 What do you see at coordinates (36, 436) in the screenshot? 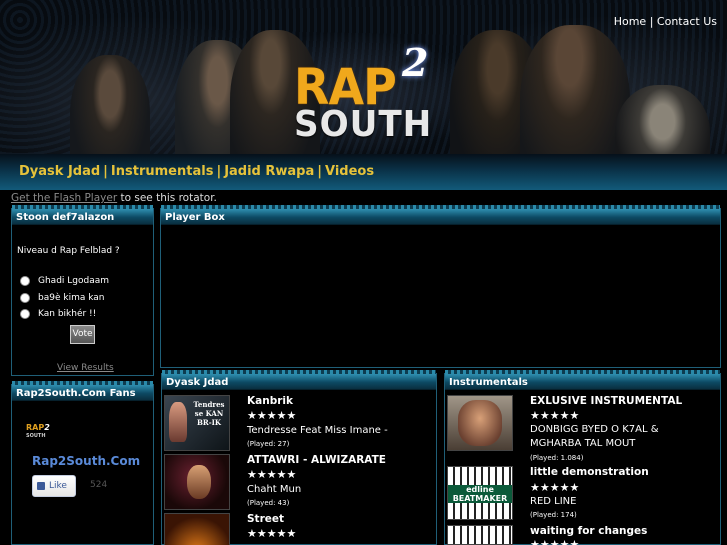
I see `fans-logo-south: SOUTH` at bounding box center [36, 436].